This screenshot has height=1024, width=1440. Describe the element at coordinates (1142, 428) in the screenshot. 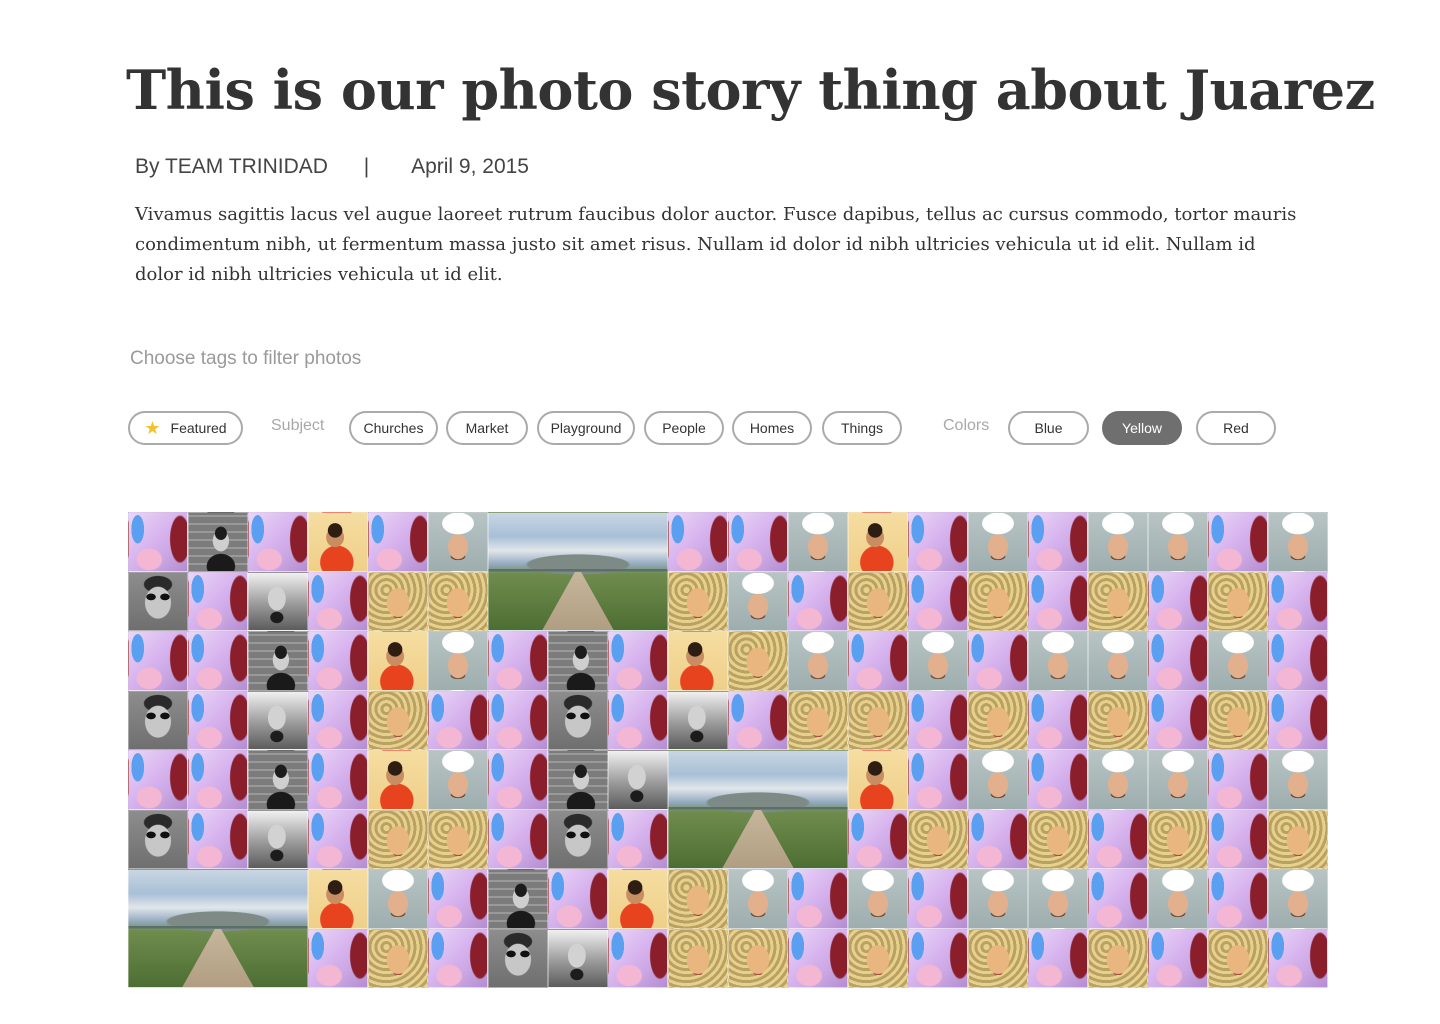

I see `tag-yellow: Yellow` at that location.